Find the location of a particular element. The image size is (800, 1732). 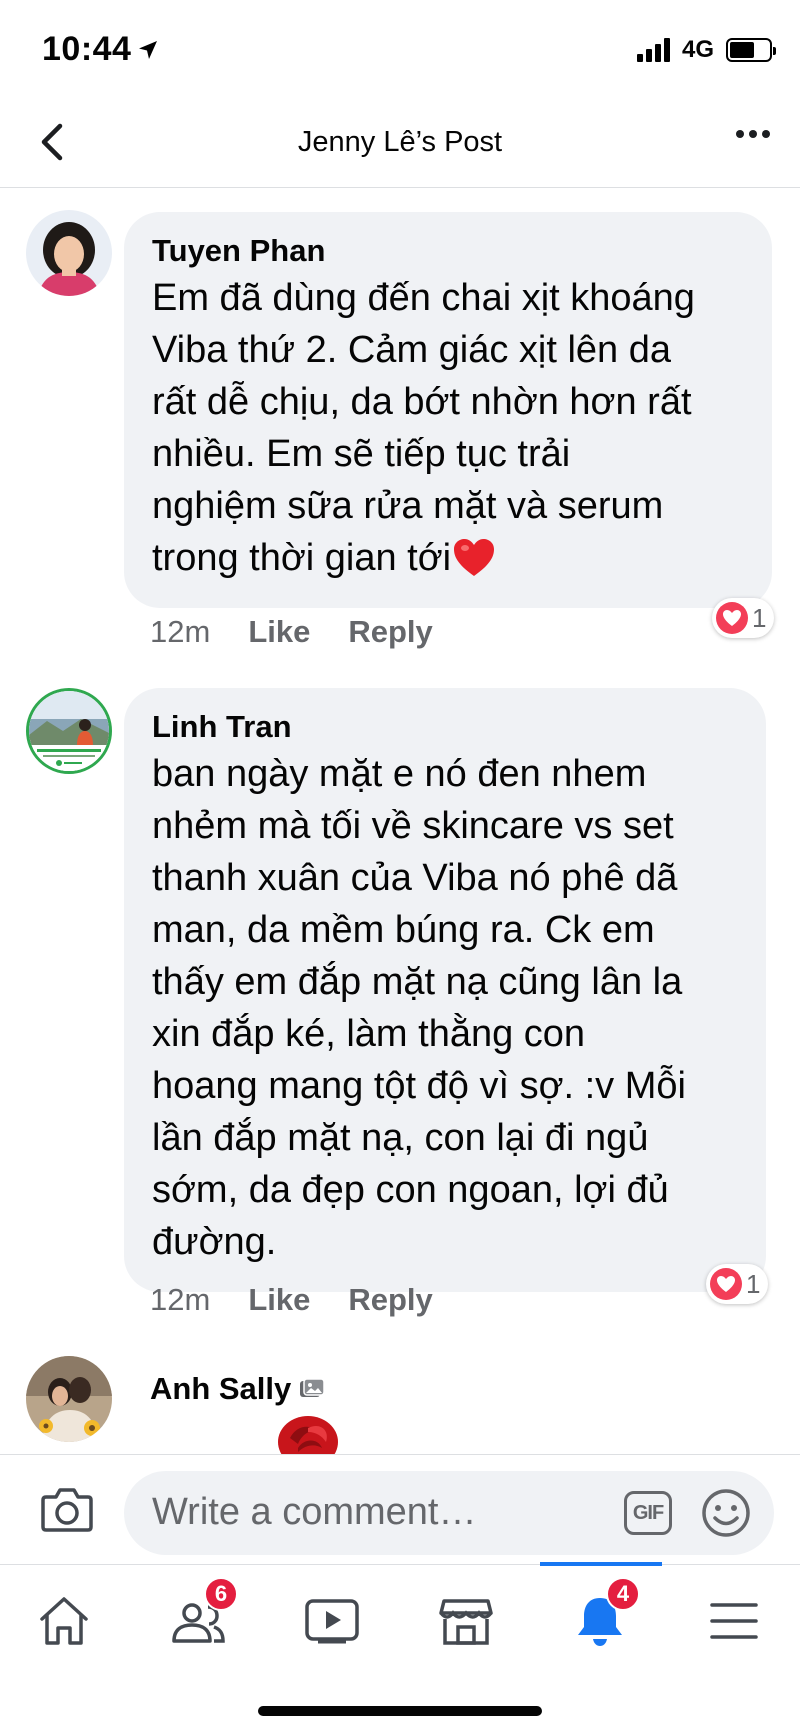

page-title: Jenny Lê’s Post is located at coordinates (400, 142).